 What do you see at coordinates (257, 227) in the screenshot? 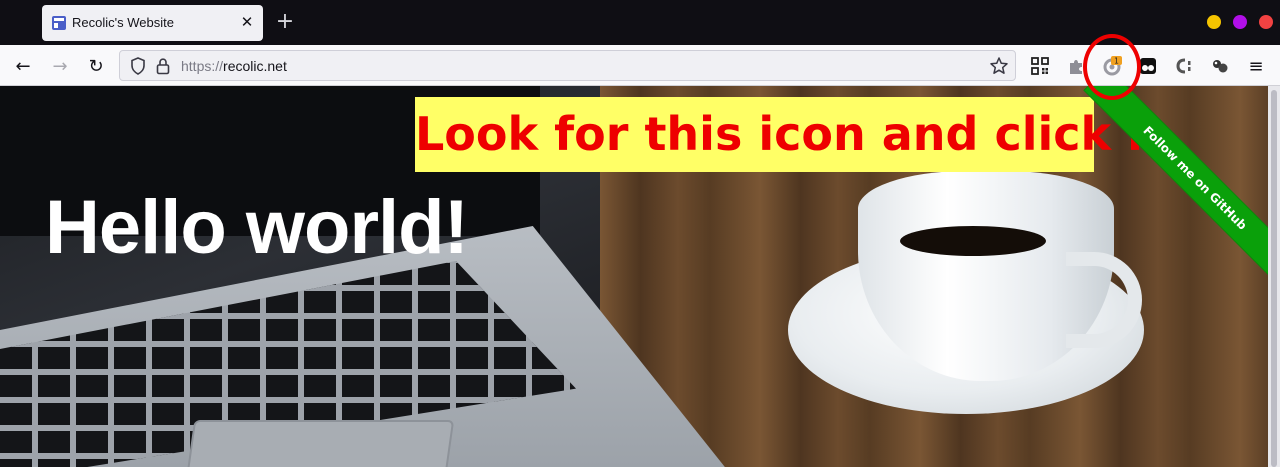
I see `page-heading: Hello world!` at bounding box center [257, 227].